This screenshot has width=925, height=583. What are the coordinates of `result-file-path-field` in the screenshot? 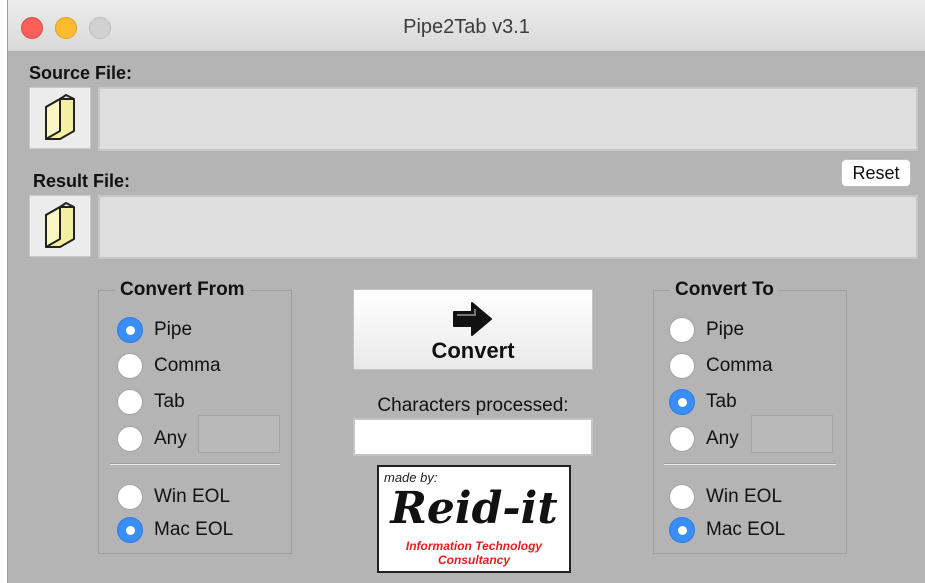 It's located at (508, 227).